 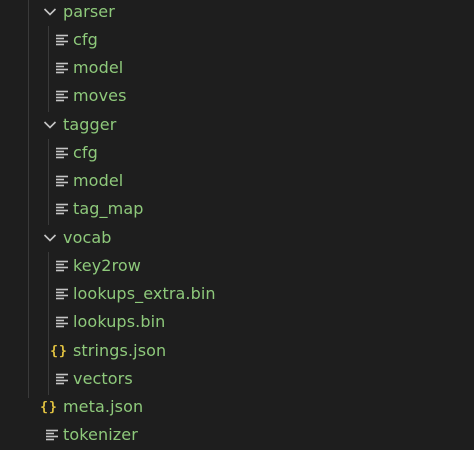 I want to click on file-tag-map: tag_map, so click(x=237, y=209).